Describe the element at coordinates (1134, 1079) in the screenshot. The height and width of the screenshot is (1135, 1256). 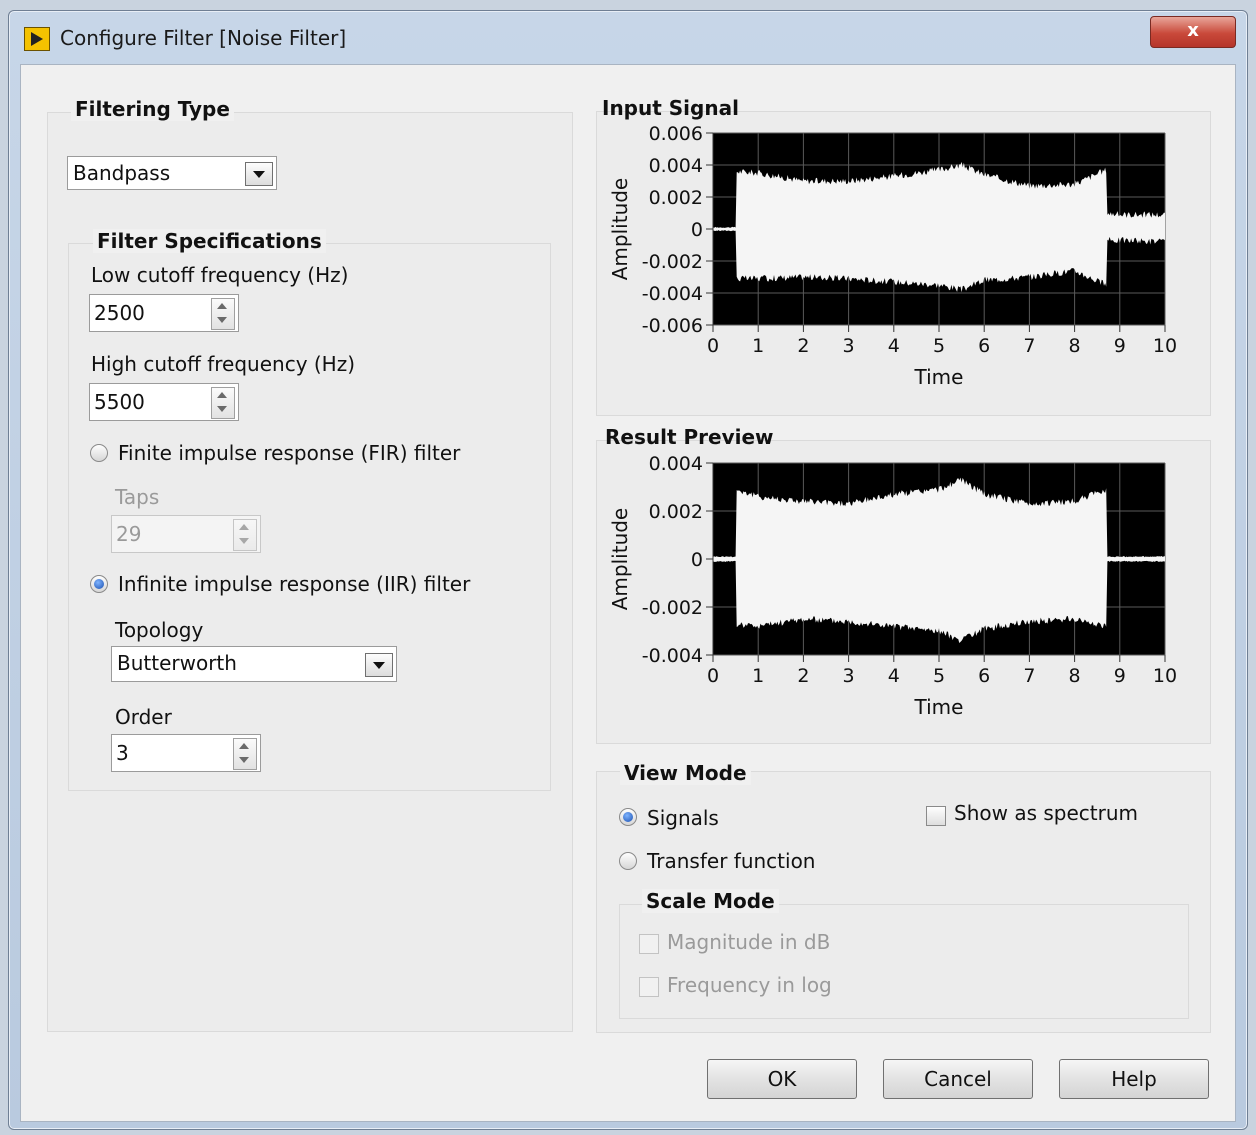
I see `help-button: Help` at that location.